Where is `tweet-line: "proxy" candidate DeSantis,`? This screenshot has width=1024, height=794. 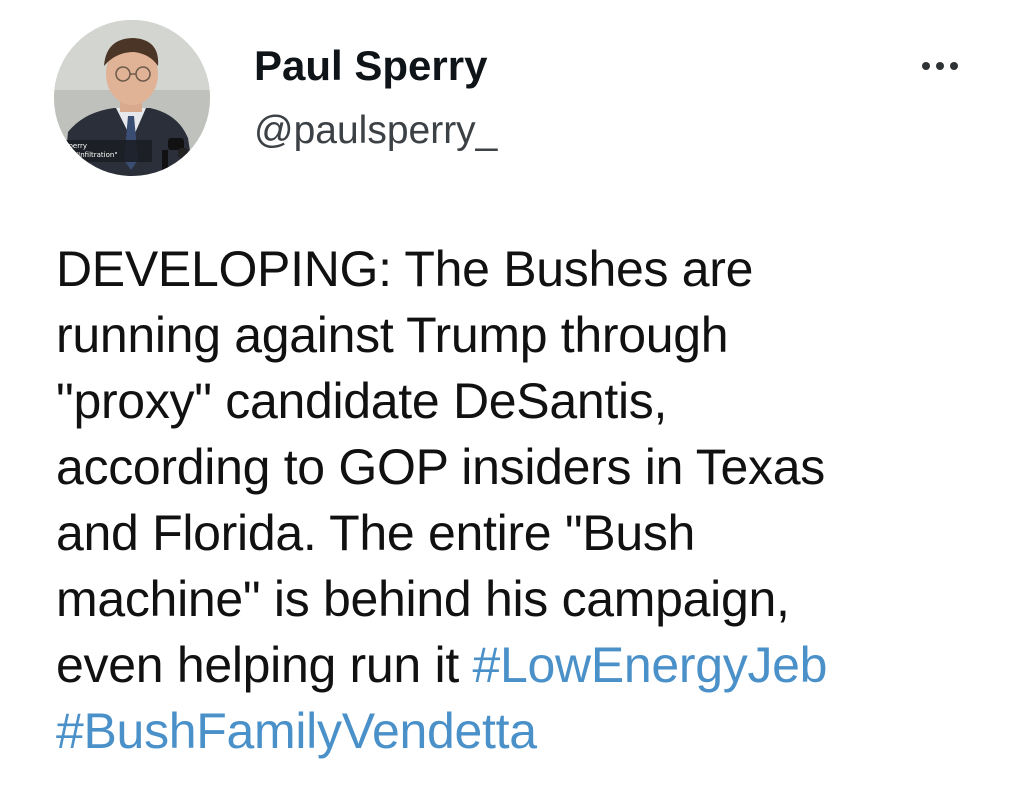
tweet-line: "proxy" candidate DeSantis, is located at coordinates (516, 401).